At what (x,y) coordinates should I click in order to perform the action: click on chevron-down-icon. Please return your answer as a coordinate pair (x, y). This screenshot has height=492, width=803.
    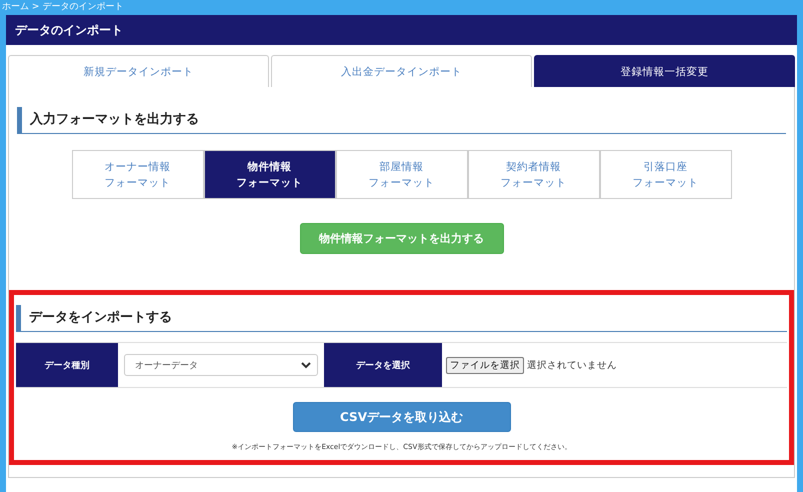
    Looking at the image, I should click on (306, 365).